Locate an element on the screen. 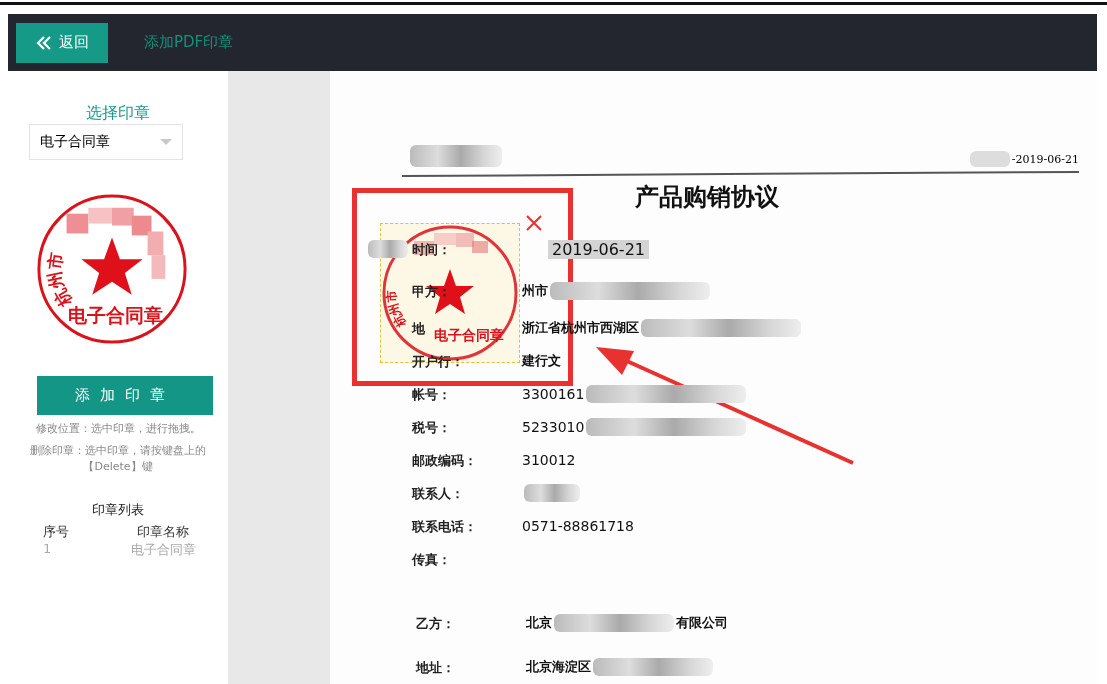 The height and width of the screenshot is (684, 1107). field-label: 帐号： is located at coordinates (431, 394).